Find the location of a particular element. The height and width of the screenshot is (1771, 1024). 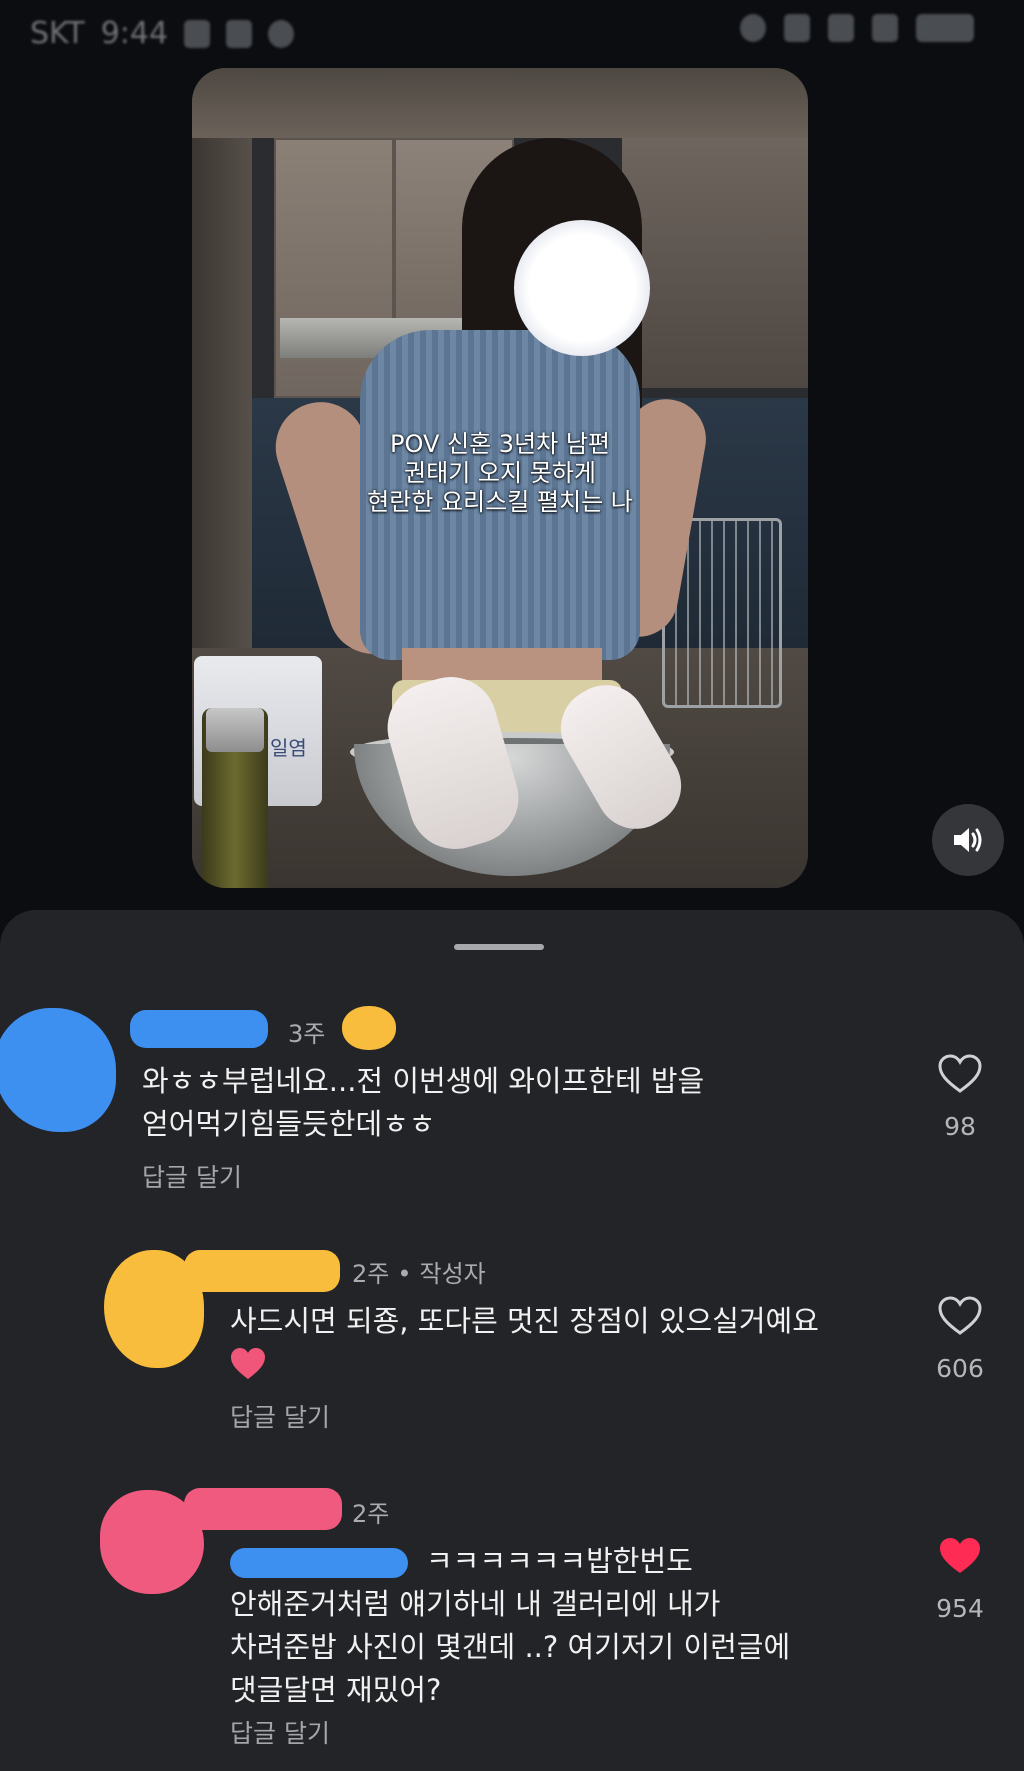

speaker-icon is located at coordinates (968, 840).